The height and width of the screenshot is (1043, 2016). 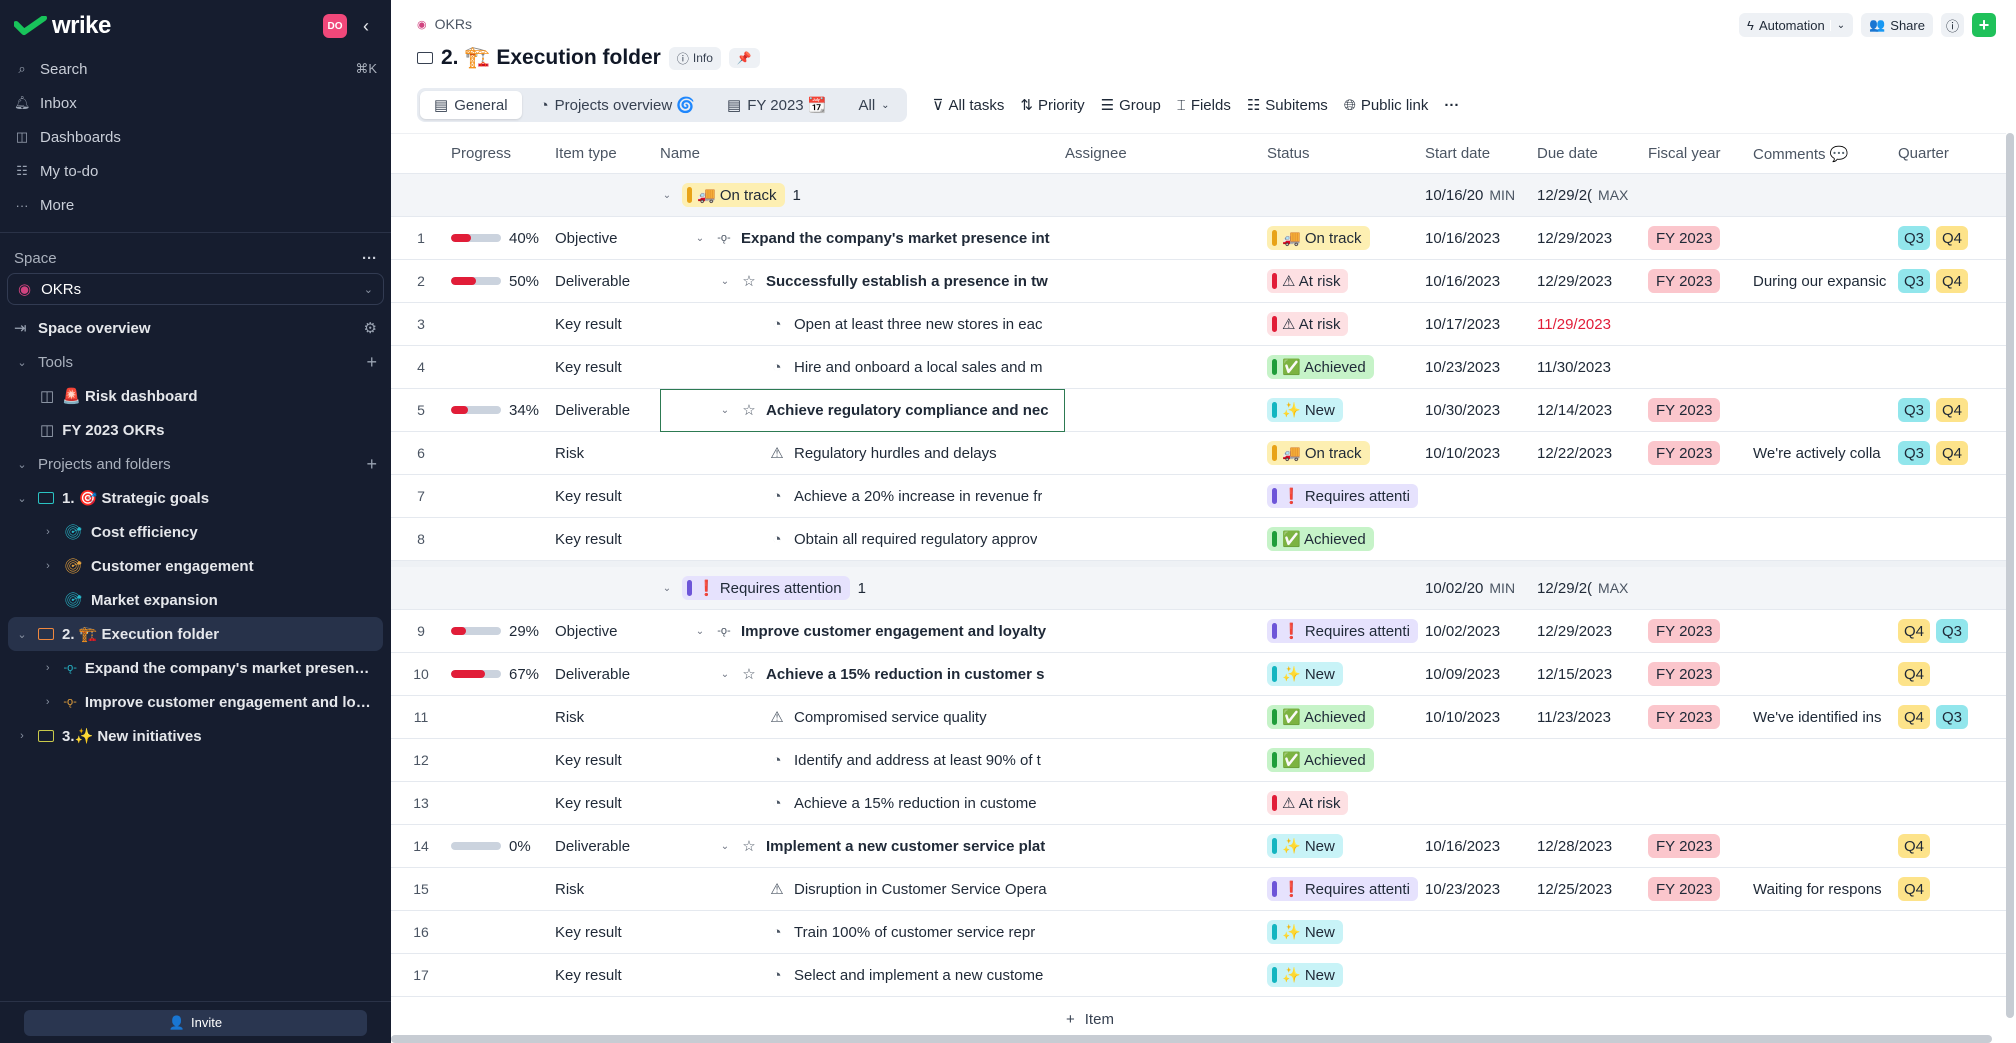 I want to click on group-row: ⌄ 🚚 On track 1 10/16/20 MIN 12/29/2(MAX, so click(x=1198, y=195).